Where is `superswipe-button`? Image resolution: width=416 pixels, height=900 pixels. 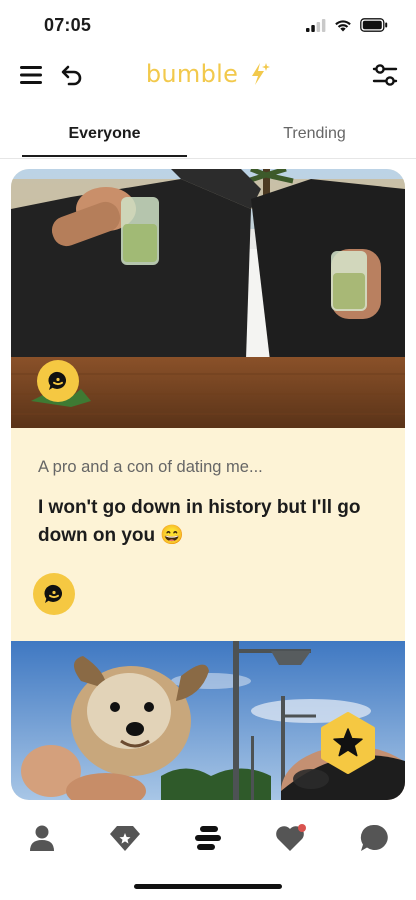
superswipe-button is located at coordinates (348, 743).